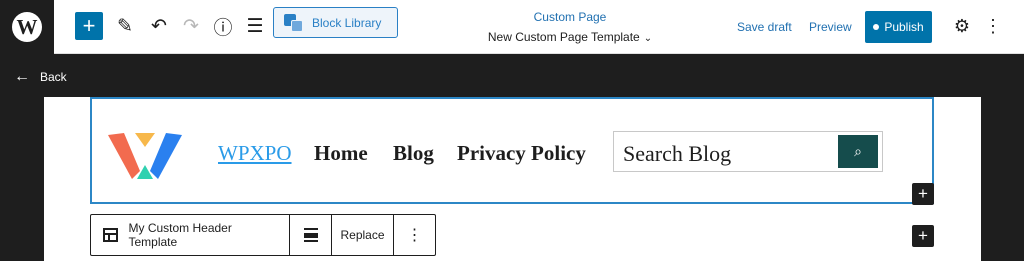  I want to click on search-button: ⌕, so click(858, 151).